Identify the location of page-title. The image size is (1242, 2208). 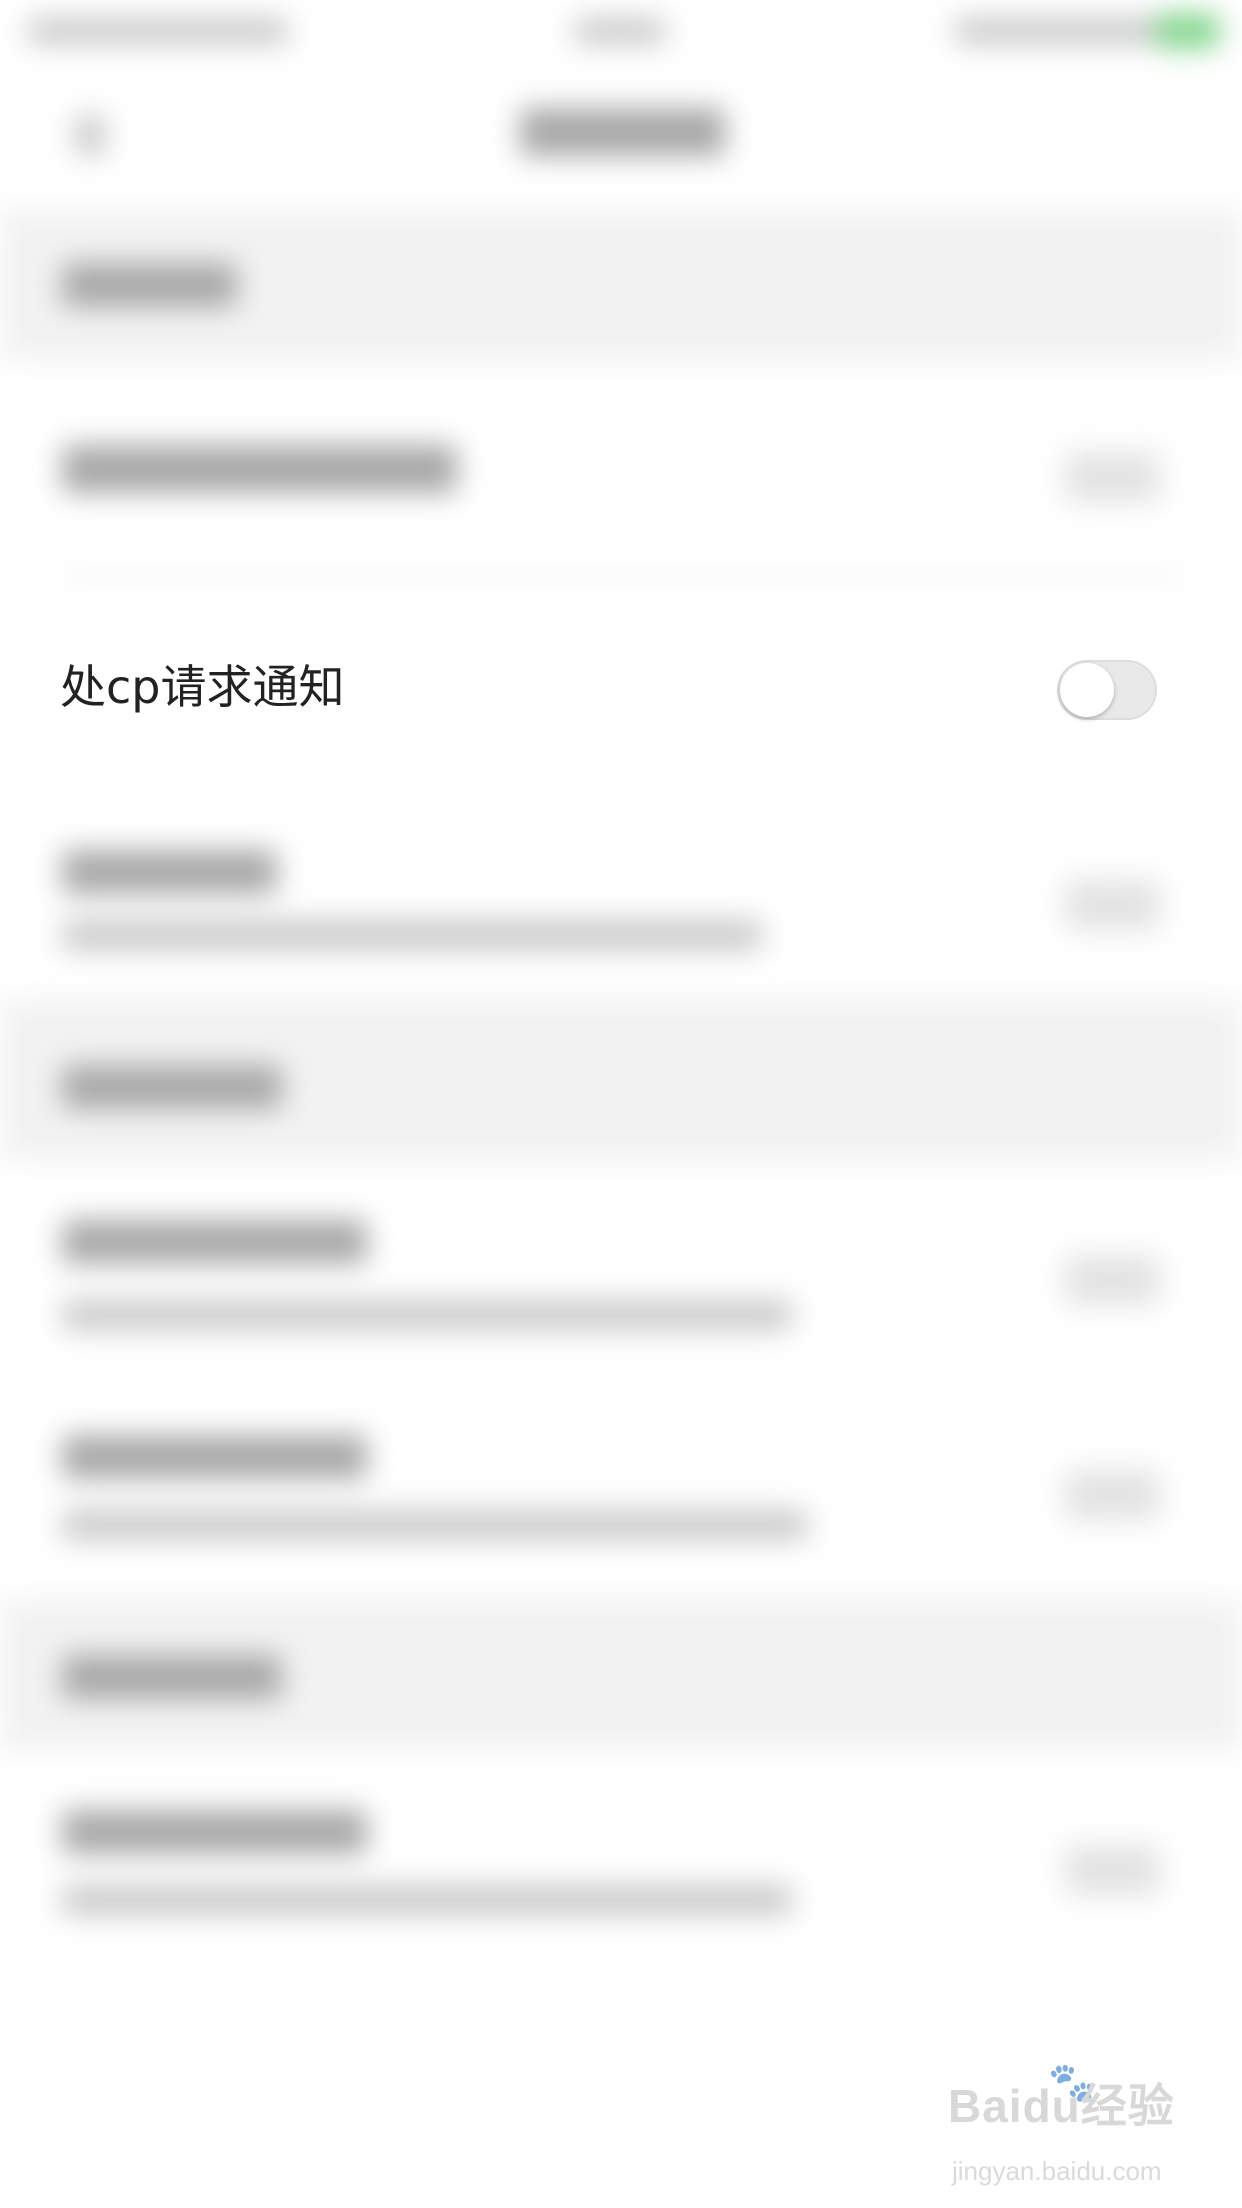
(622, 132).